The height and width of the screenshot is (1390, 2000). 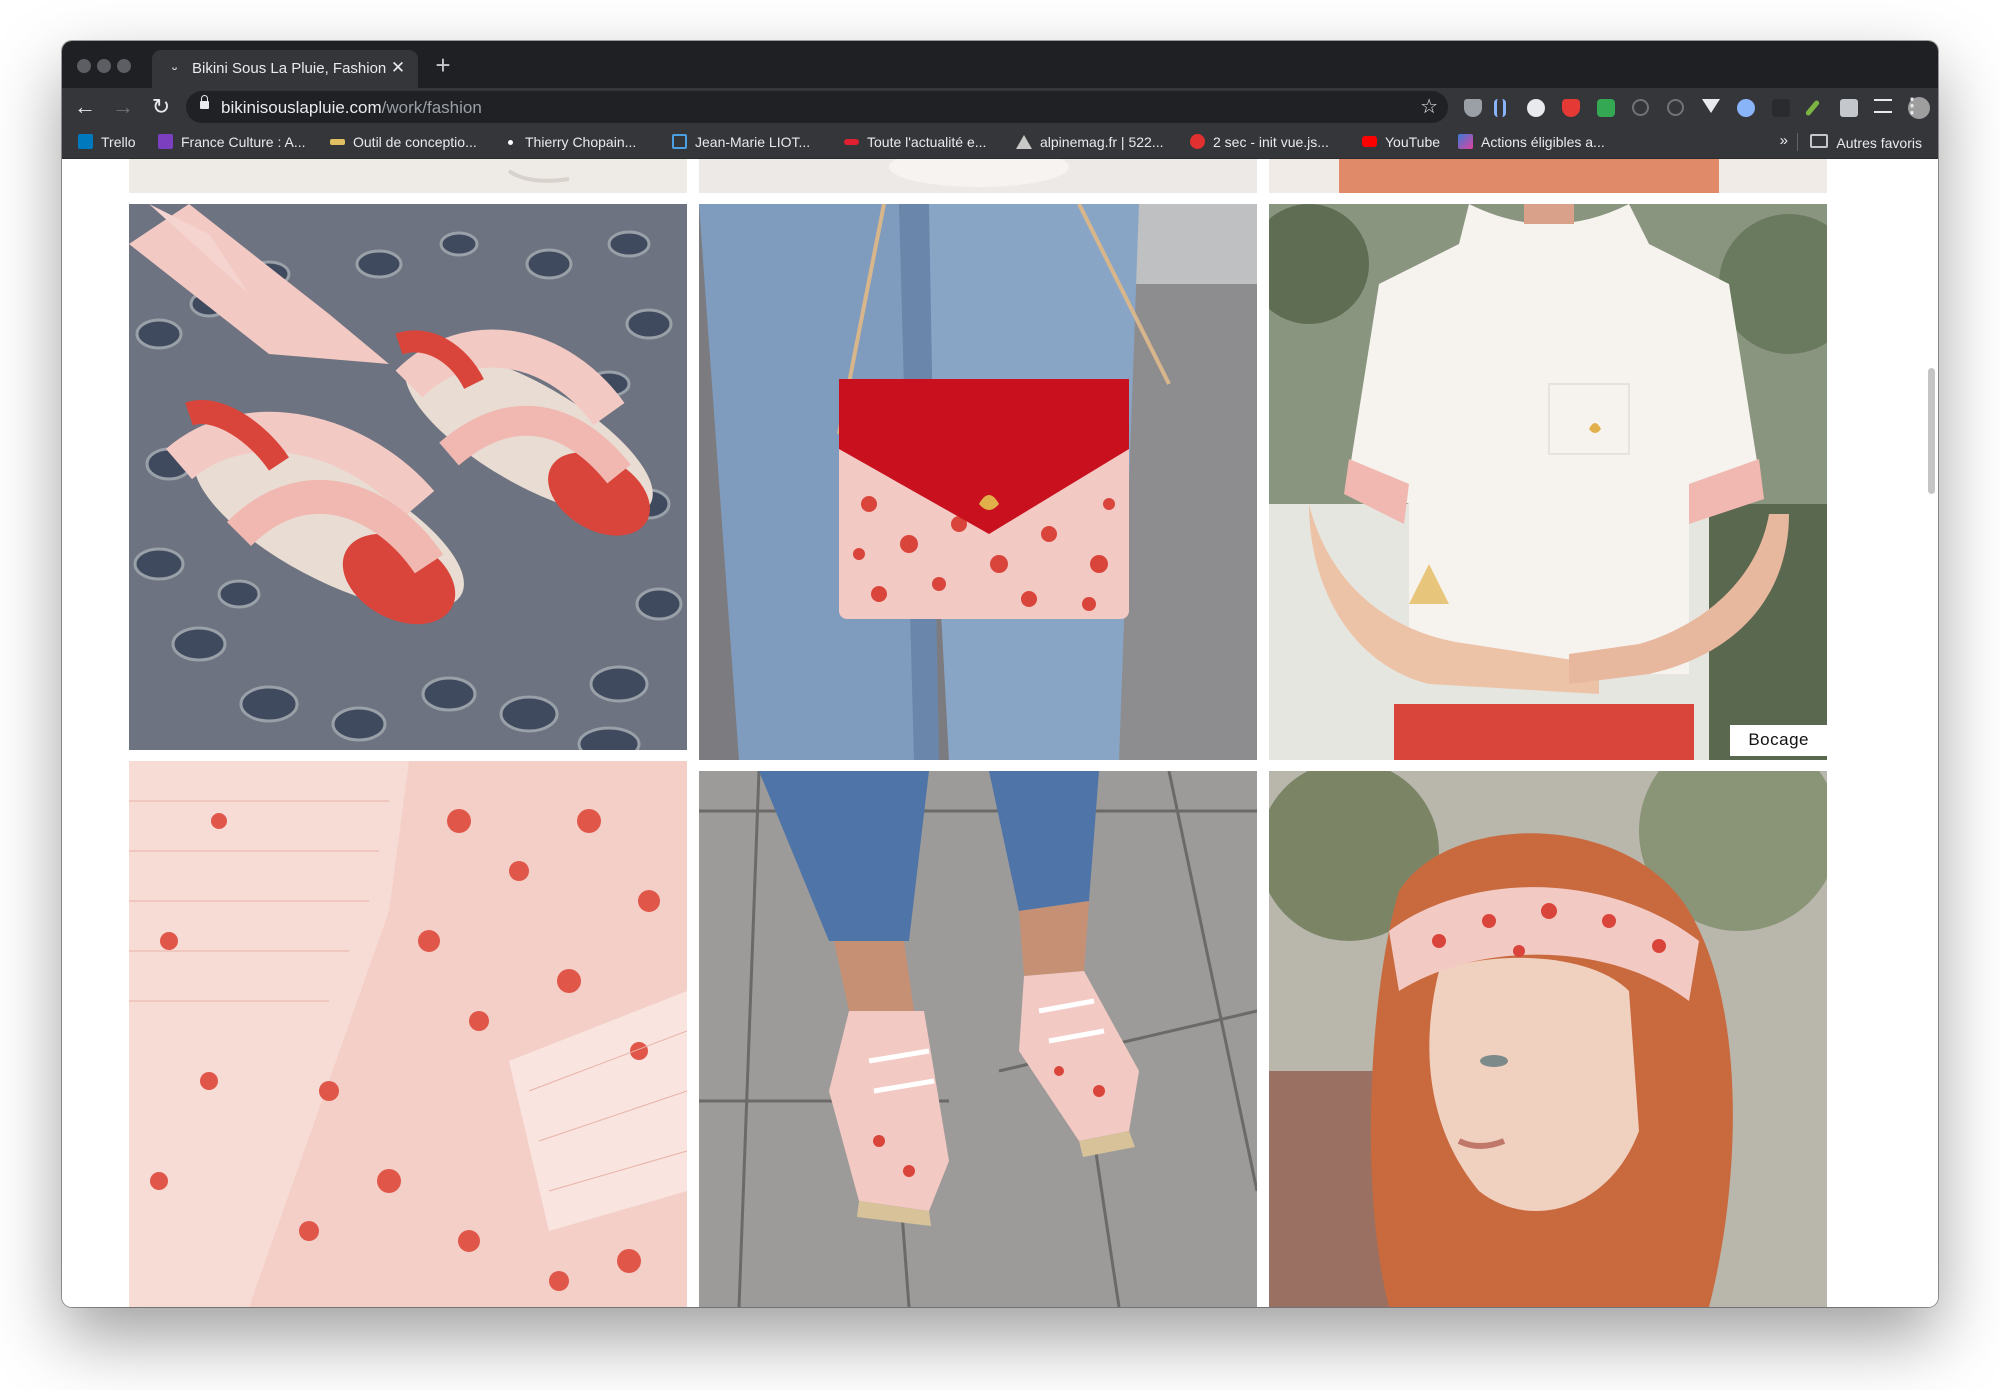 What do you see at coordinates (1819, 141) in the screenshot?
I see `folder-icon` at bounding box center [1819, 141].